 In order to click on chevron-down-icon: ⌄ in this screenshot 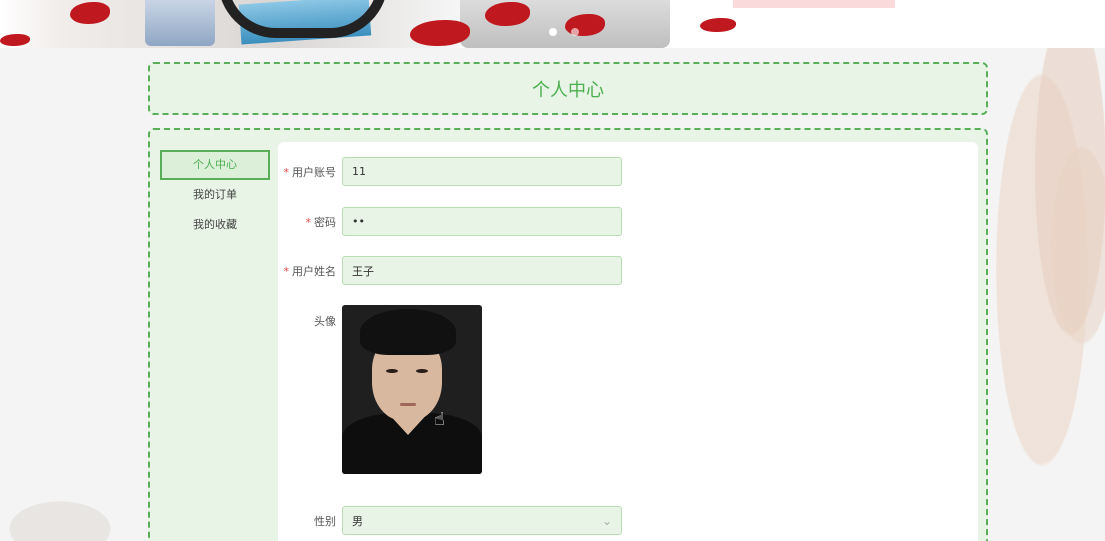, I will do `click(606, 520)`.